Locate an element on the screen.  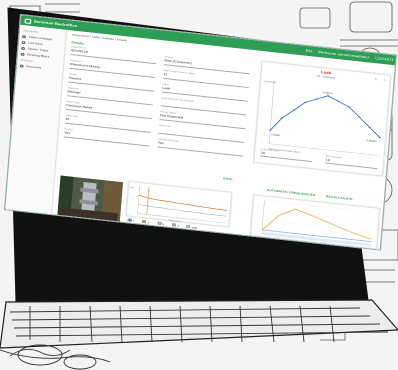
language-switch: EN is located at coordinates (308, 51).